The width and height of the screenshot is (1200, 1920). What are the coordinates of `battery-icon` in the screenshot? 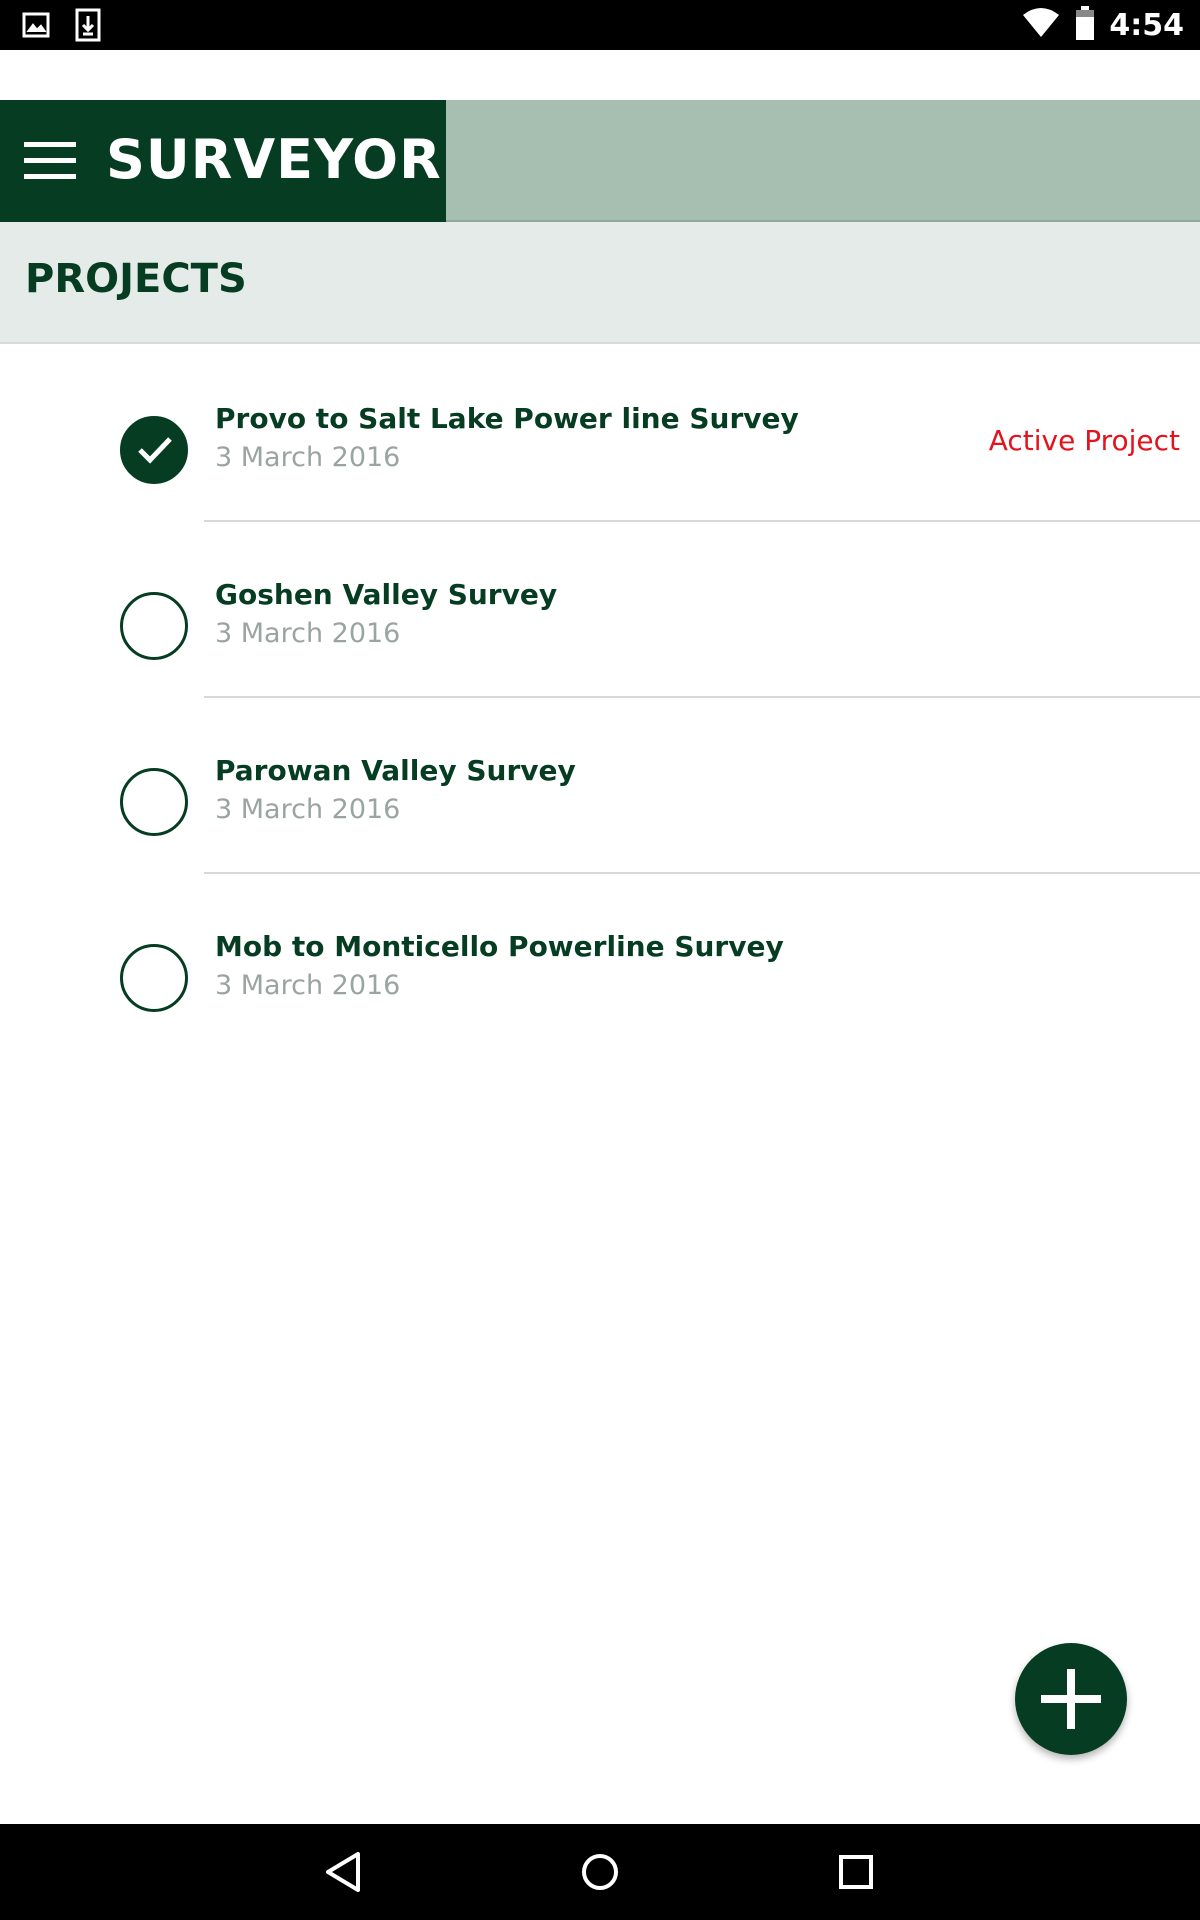 It's located at (1085, 25).